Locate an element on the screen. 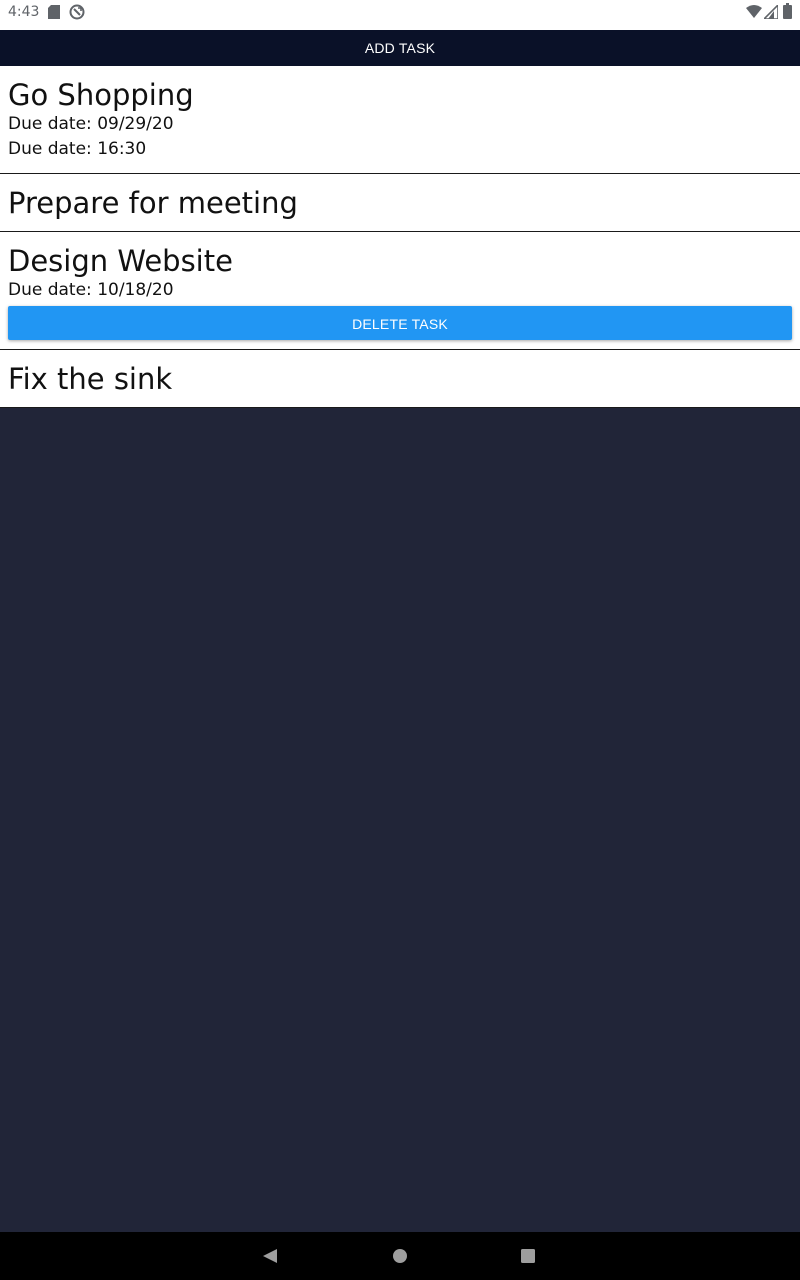 The height and width of the screenshot is (1280, 800). status-time: 4:43 is located at coordinates (24, 12).